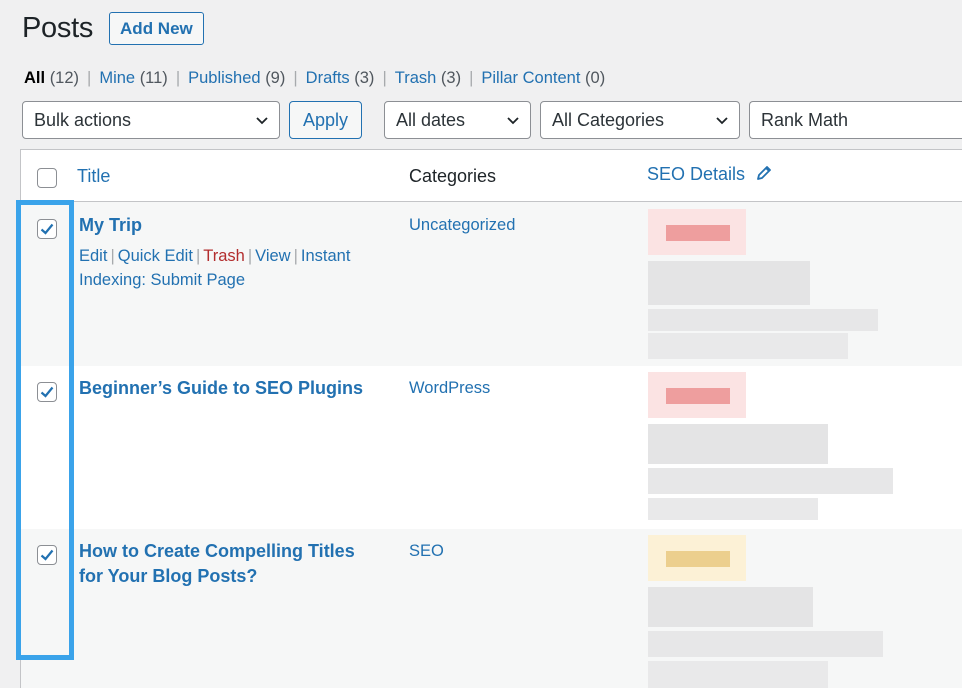  Describe the element at coordinates (156, 28) in the screenshot. I see `add-new-button: Add New` at that location.